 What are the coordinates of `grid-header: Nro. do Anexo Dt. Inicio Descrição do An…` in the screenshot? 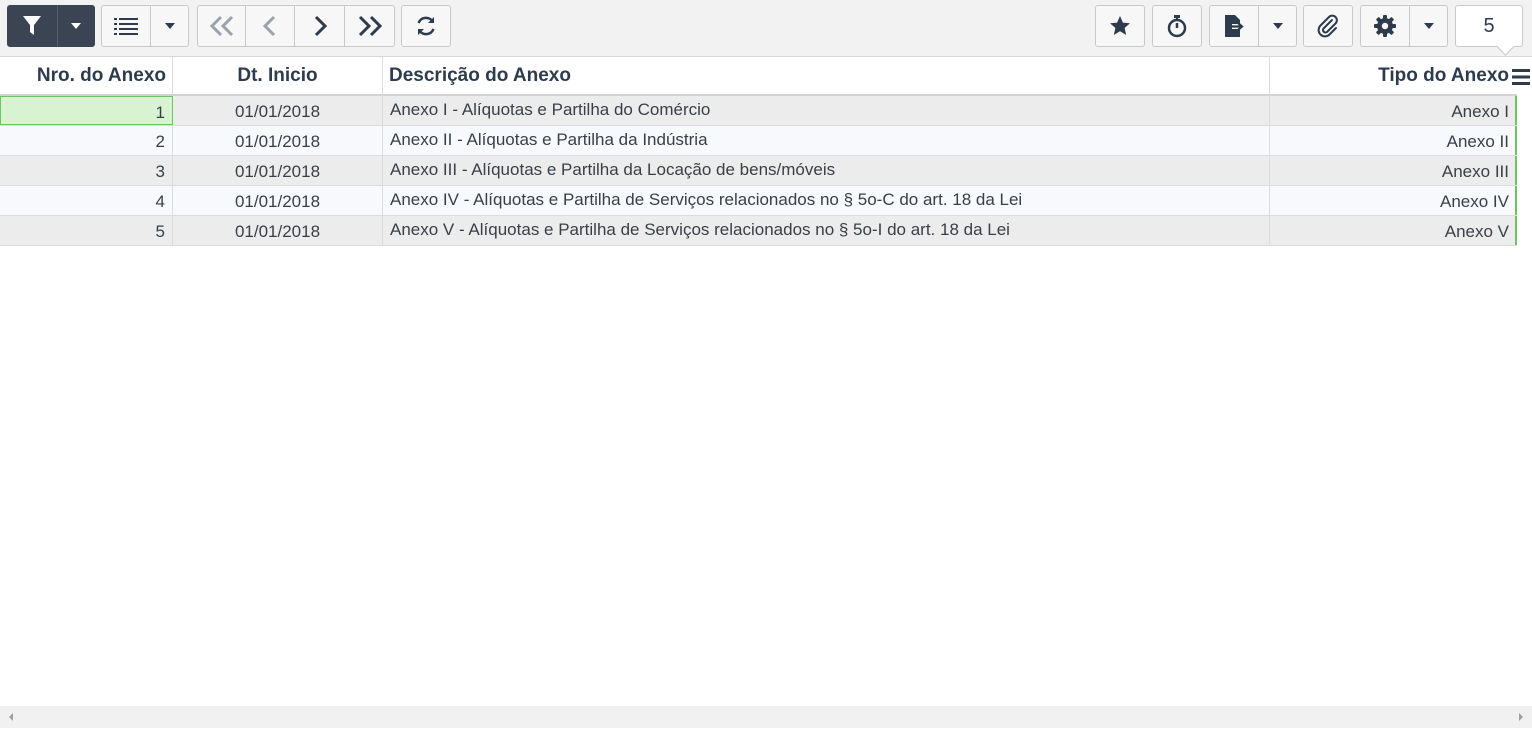 It's located at (758, 76).